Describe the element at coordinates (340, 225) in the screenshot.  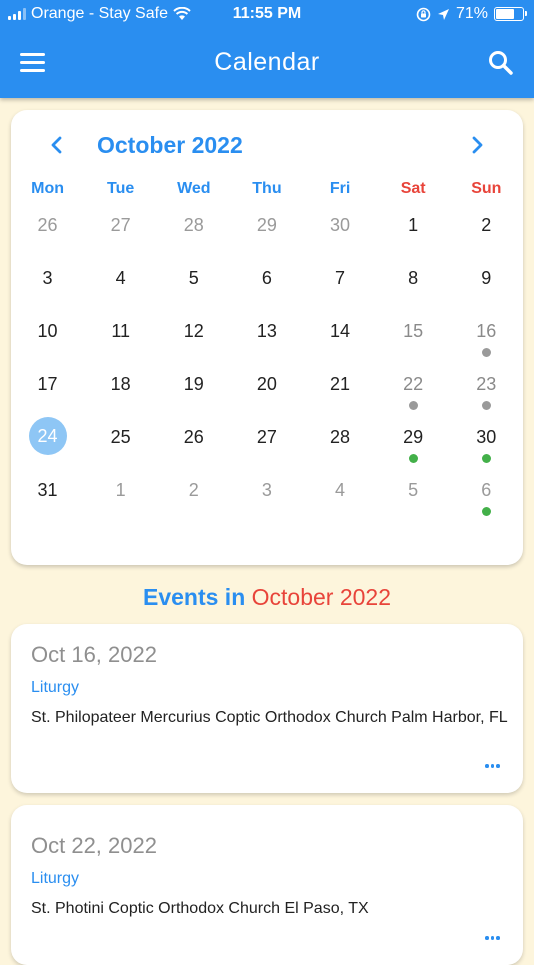
I see `day-number: 30` at that location.